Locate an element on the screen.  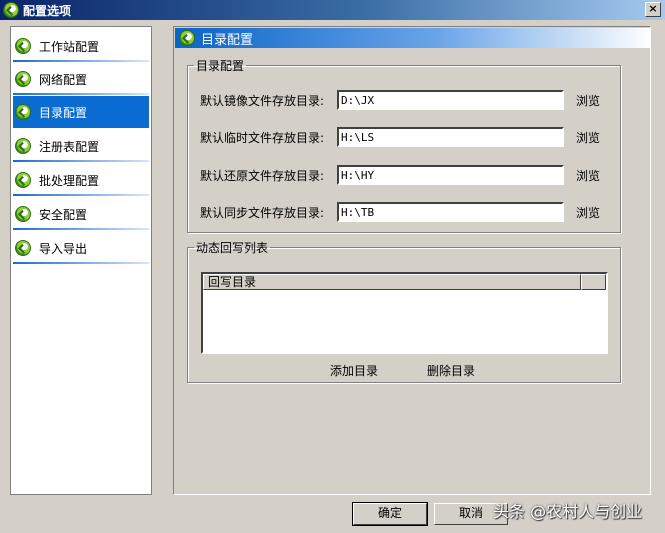
close-button: × is located at coordinates (653, 9).